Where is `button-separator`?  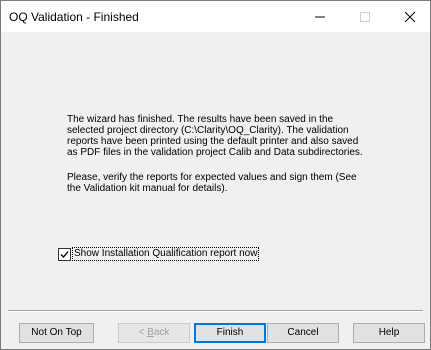
button-separator is located at coordinates (215, 311).